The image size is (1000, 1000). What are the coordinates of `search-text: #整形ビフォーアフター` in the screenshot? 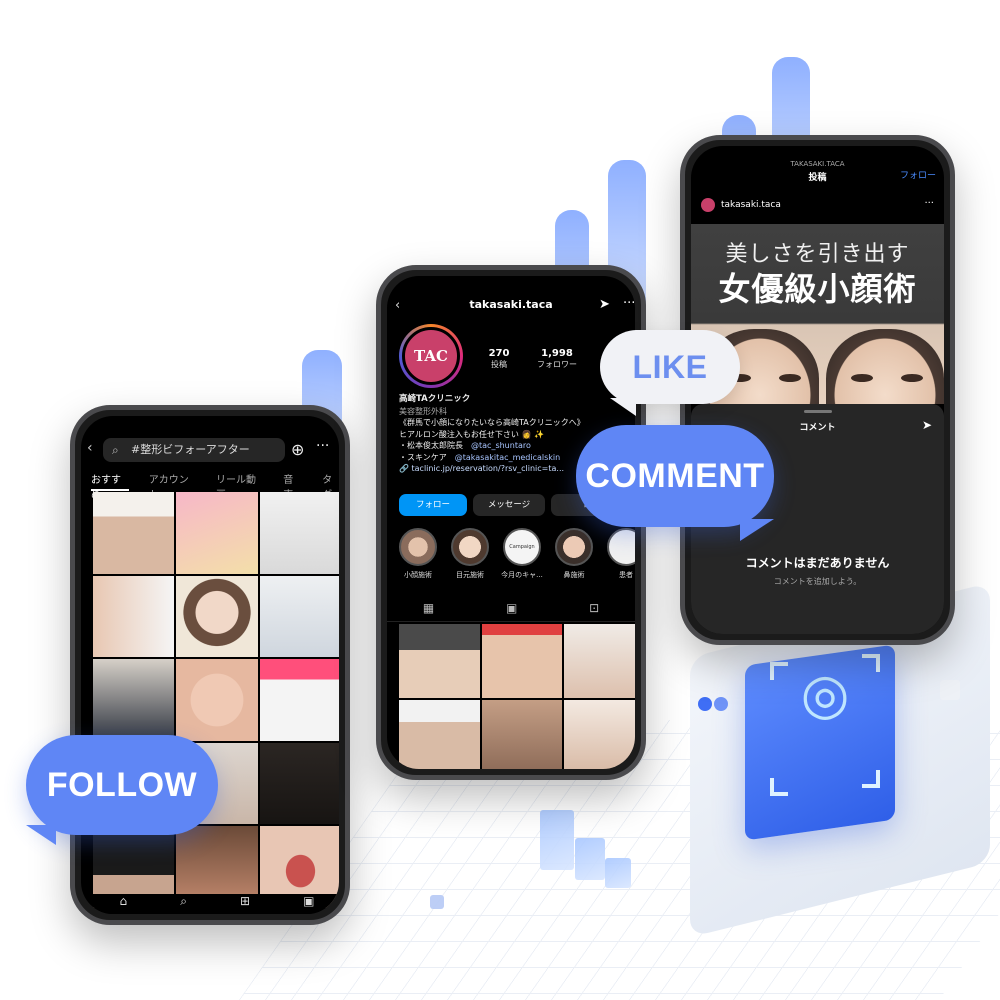 It's located at (190, 449).